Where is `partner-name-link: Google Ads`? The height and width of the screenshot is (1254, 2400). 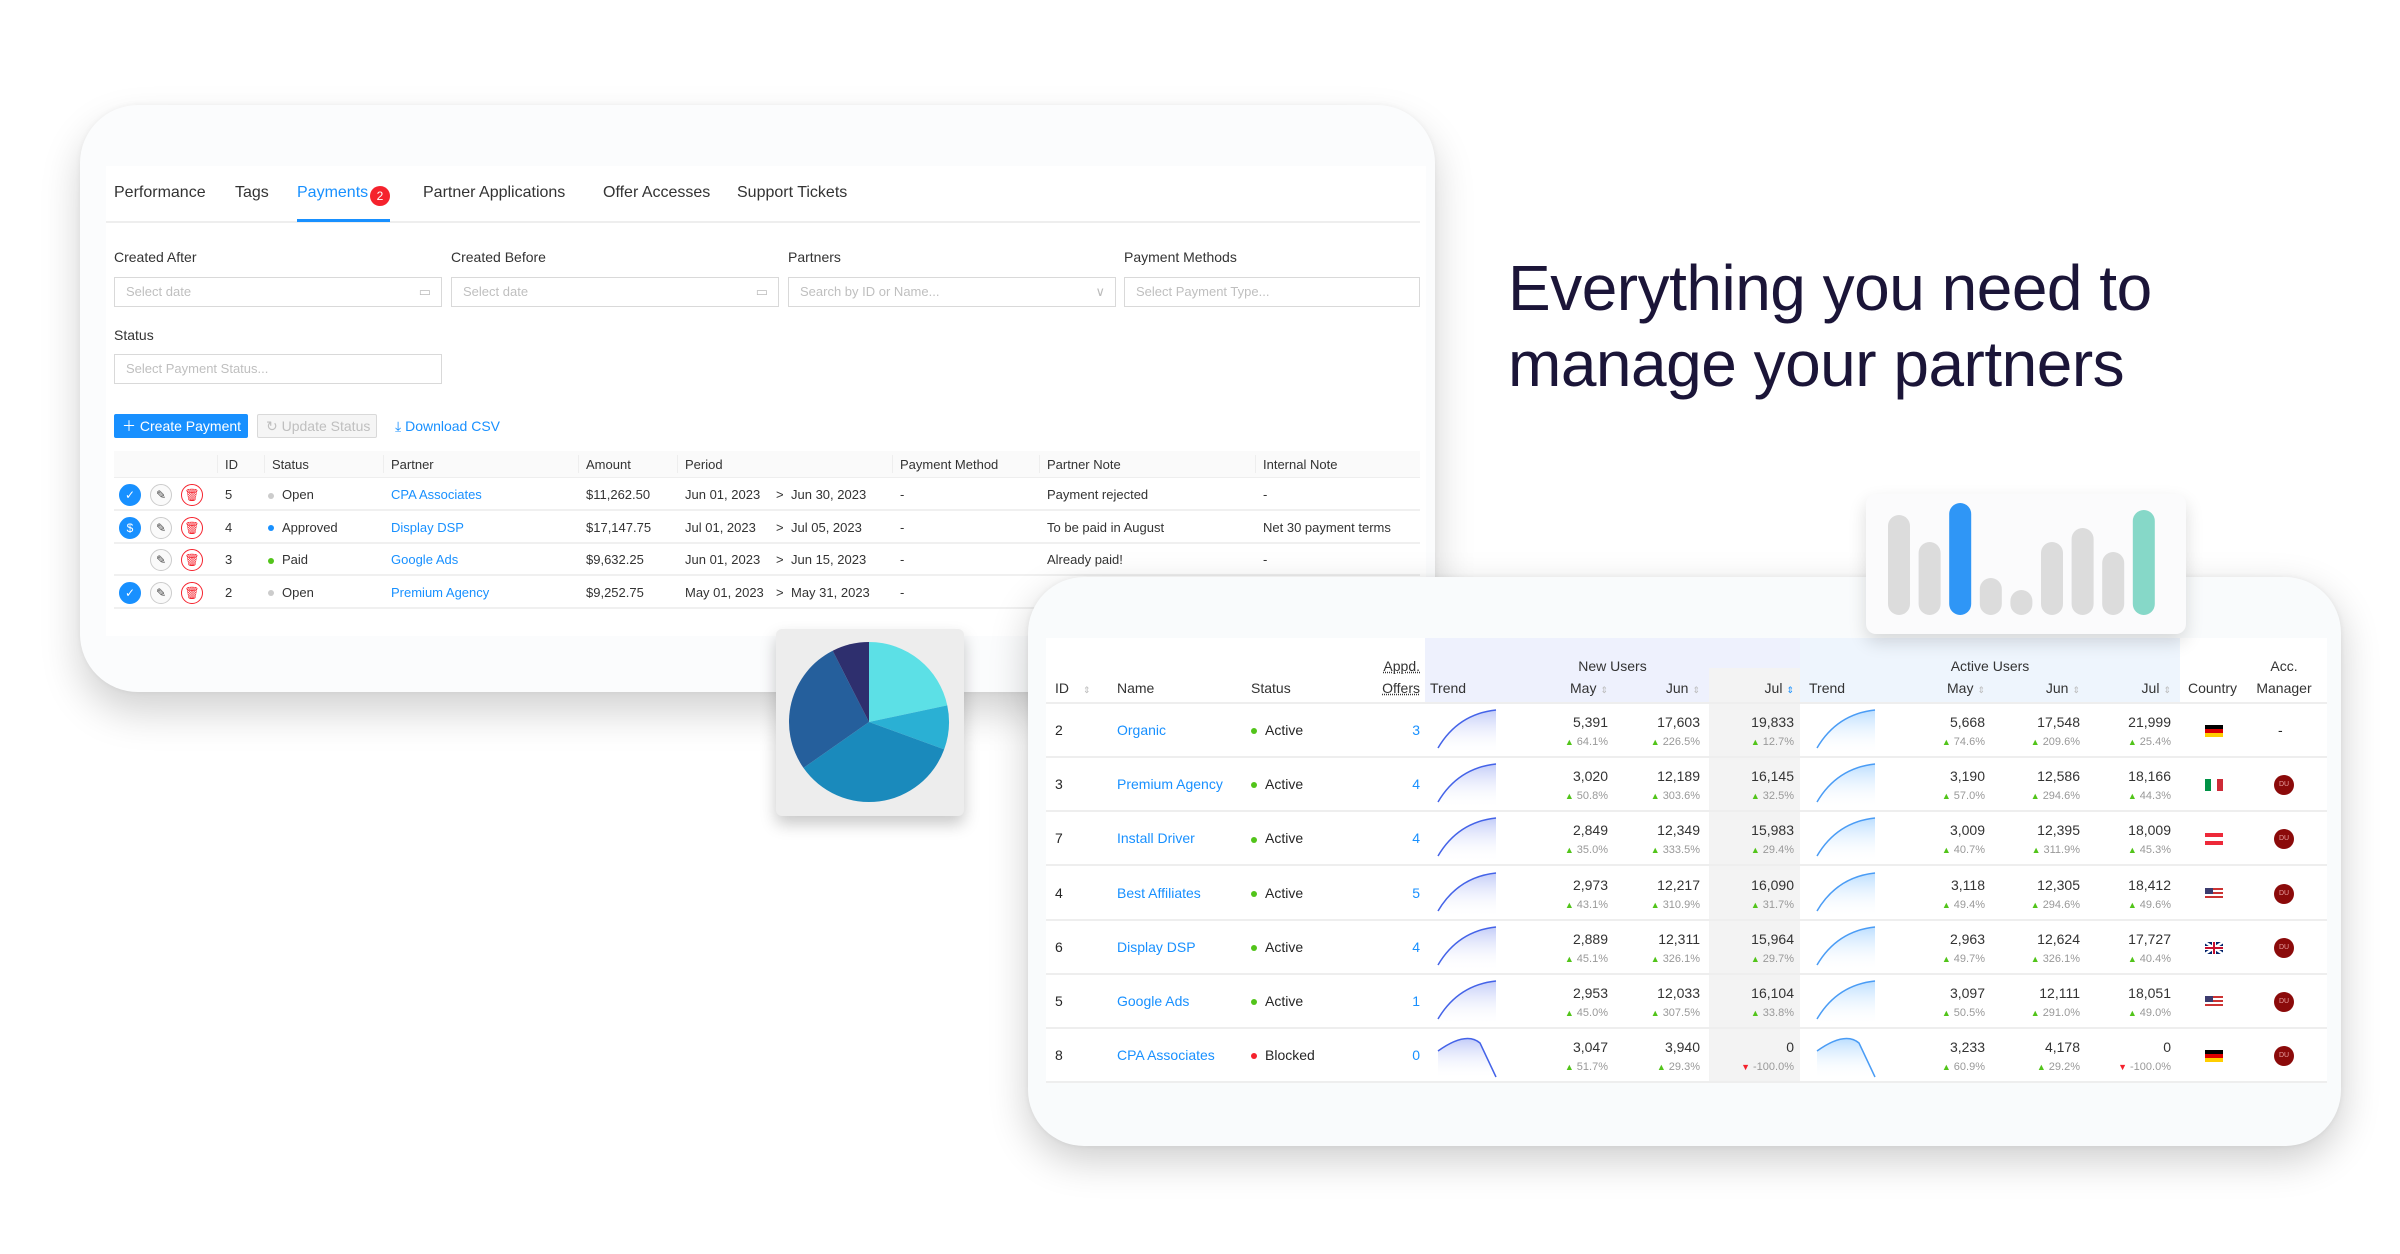 partner-name-link: Google Ads is located at coordinates (1153, 1001).